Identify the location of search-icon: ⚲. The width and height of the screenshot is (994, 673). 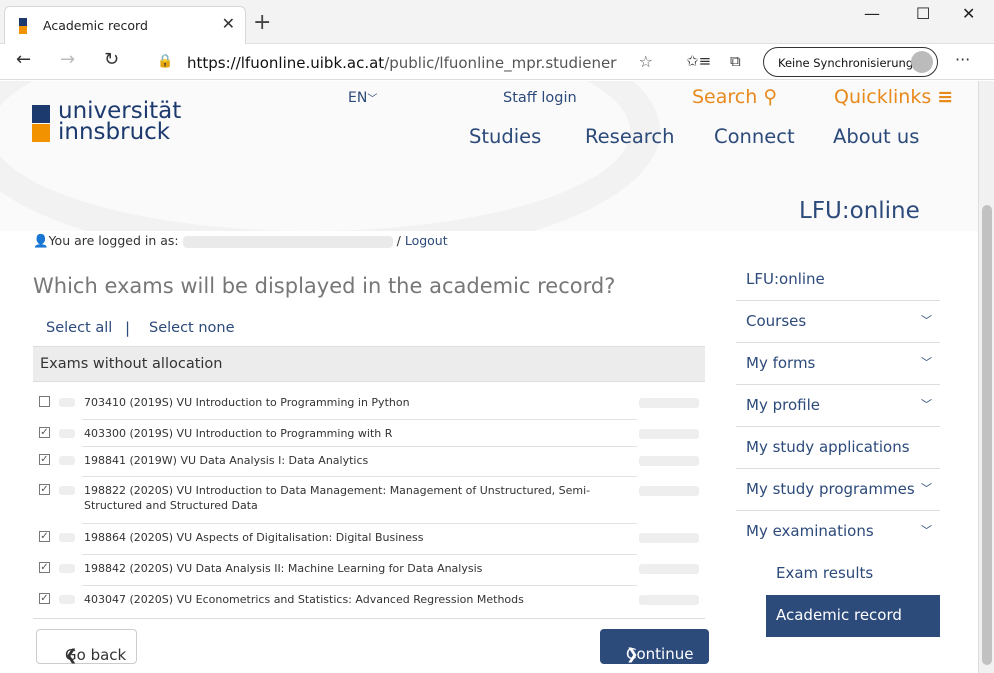
(770, 97).